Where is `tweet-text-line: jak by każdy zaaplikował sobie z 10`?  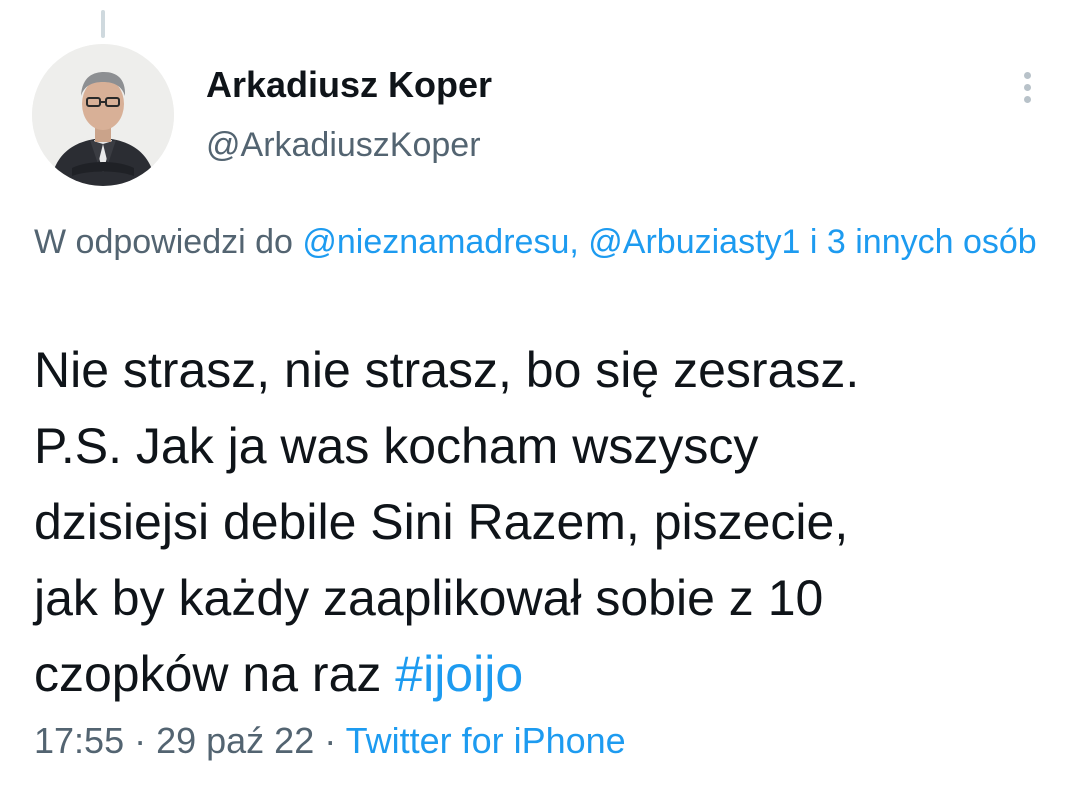
tweet-text-line: jak by każdy zaaplikował sobie z 10 is located at coordinates (429, 598).